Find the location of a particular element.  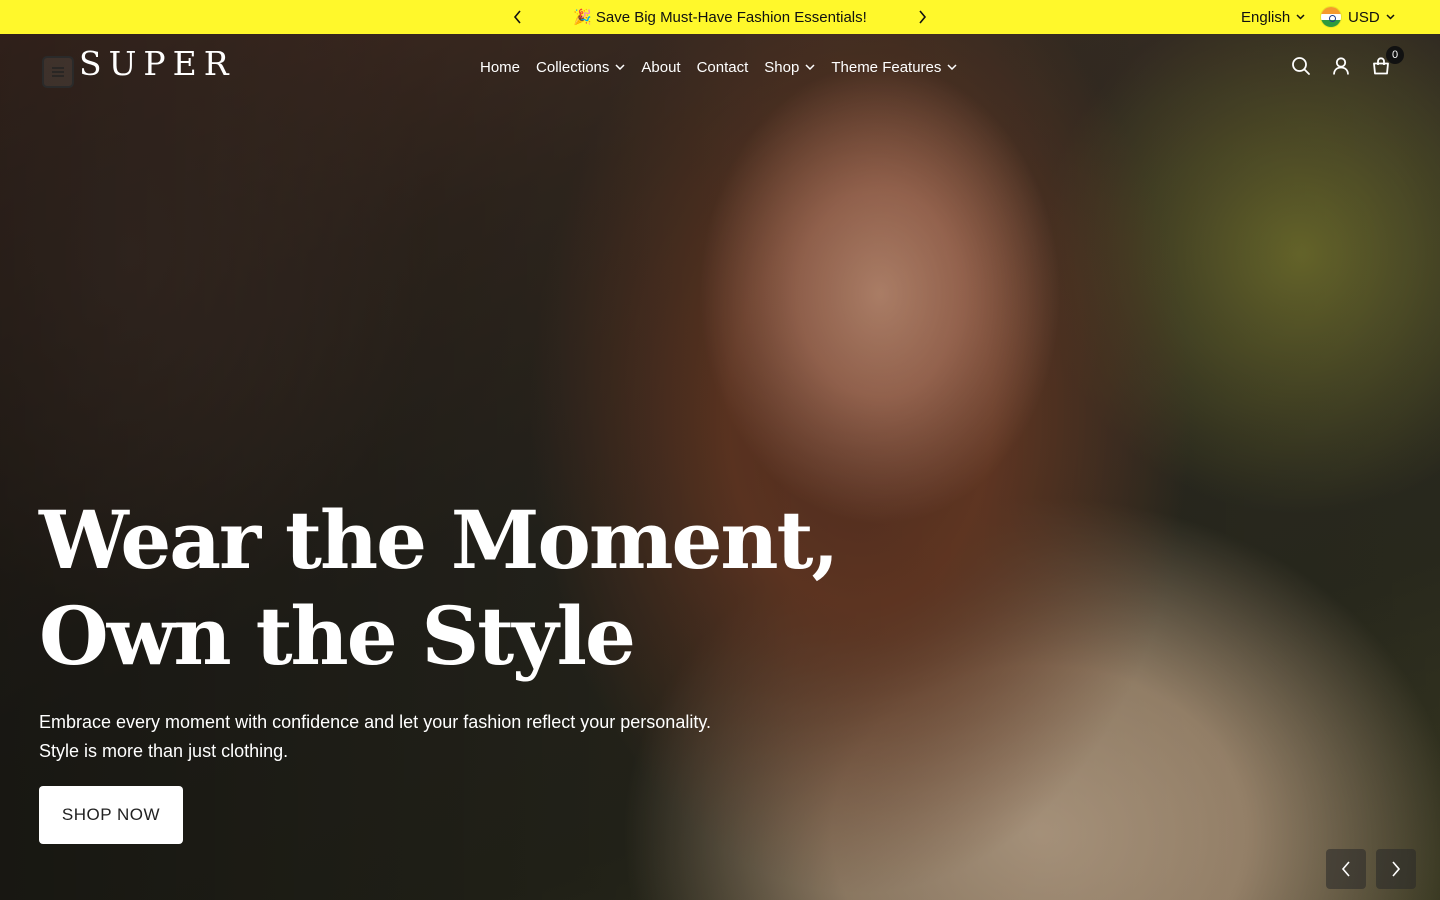

slide-prev-button is located at coordinates (1346, 869).